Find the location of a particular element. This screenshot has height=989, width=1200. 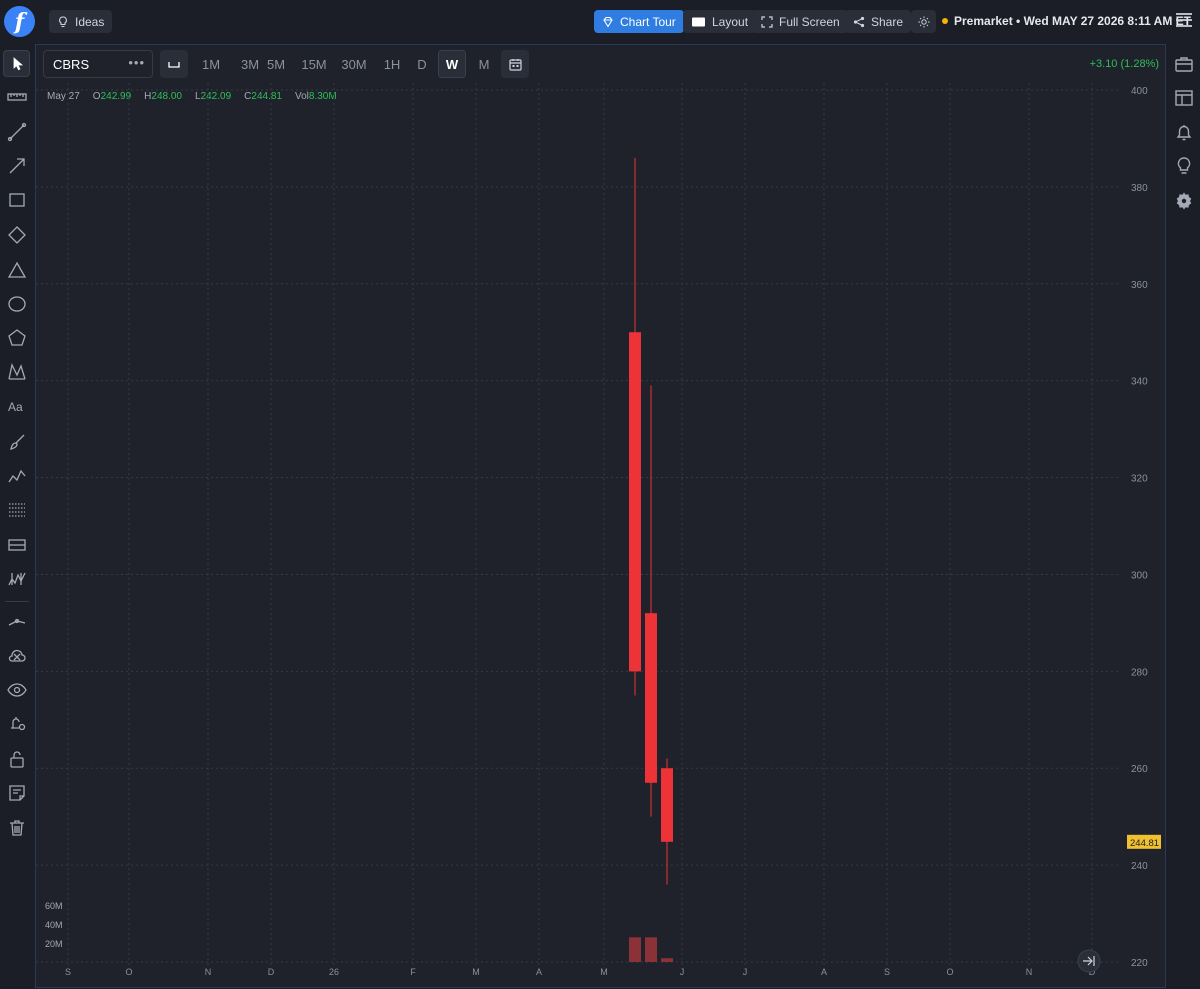

lock-drawings-tool is located at coordinates (16, 758).